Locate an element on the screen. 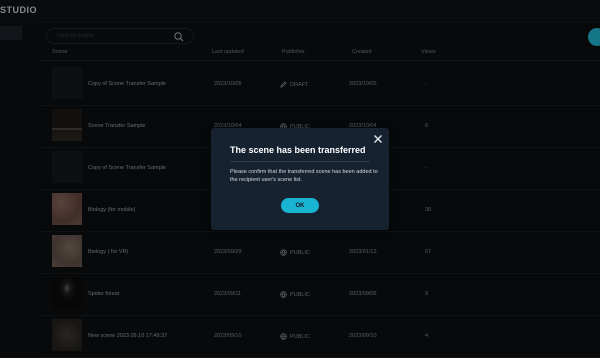 The height and width of the screenshot is (358, 600). ok-button: OK is located at coordinates (300, 205).